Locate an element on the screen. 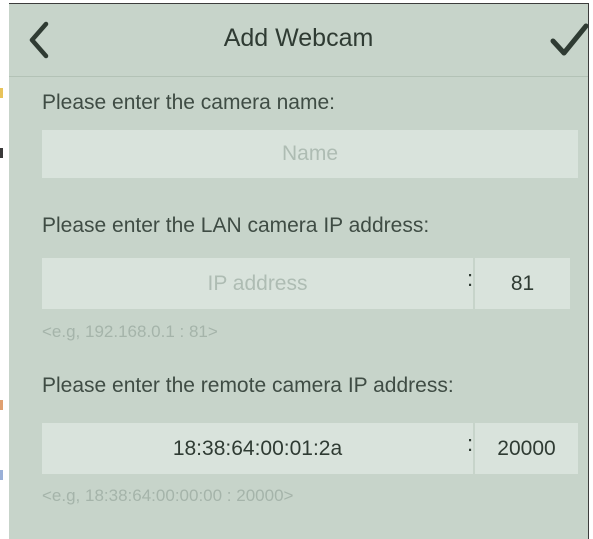 Image resolution: width=593 pixels, height=539 pixels. left-edge-strip is located at coordinates (4, 269).